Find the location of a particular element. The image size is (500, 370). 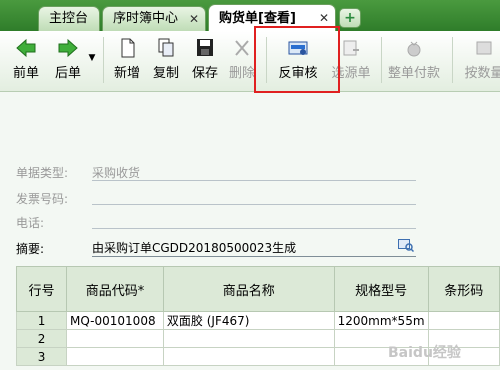

header-row-no: 行号 is located at coordinates (41, 289).